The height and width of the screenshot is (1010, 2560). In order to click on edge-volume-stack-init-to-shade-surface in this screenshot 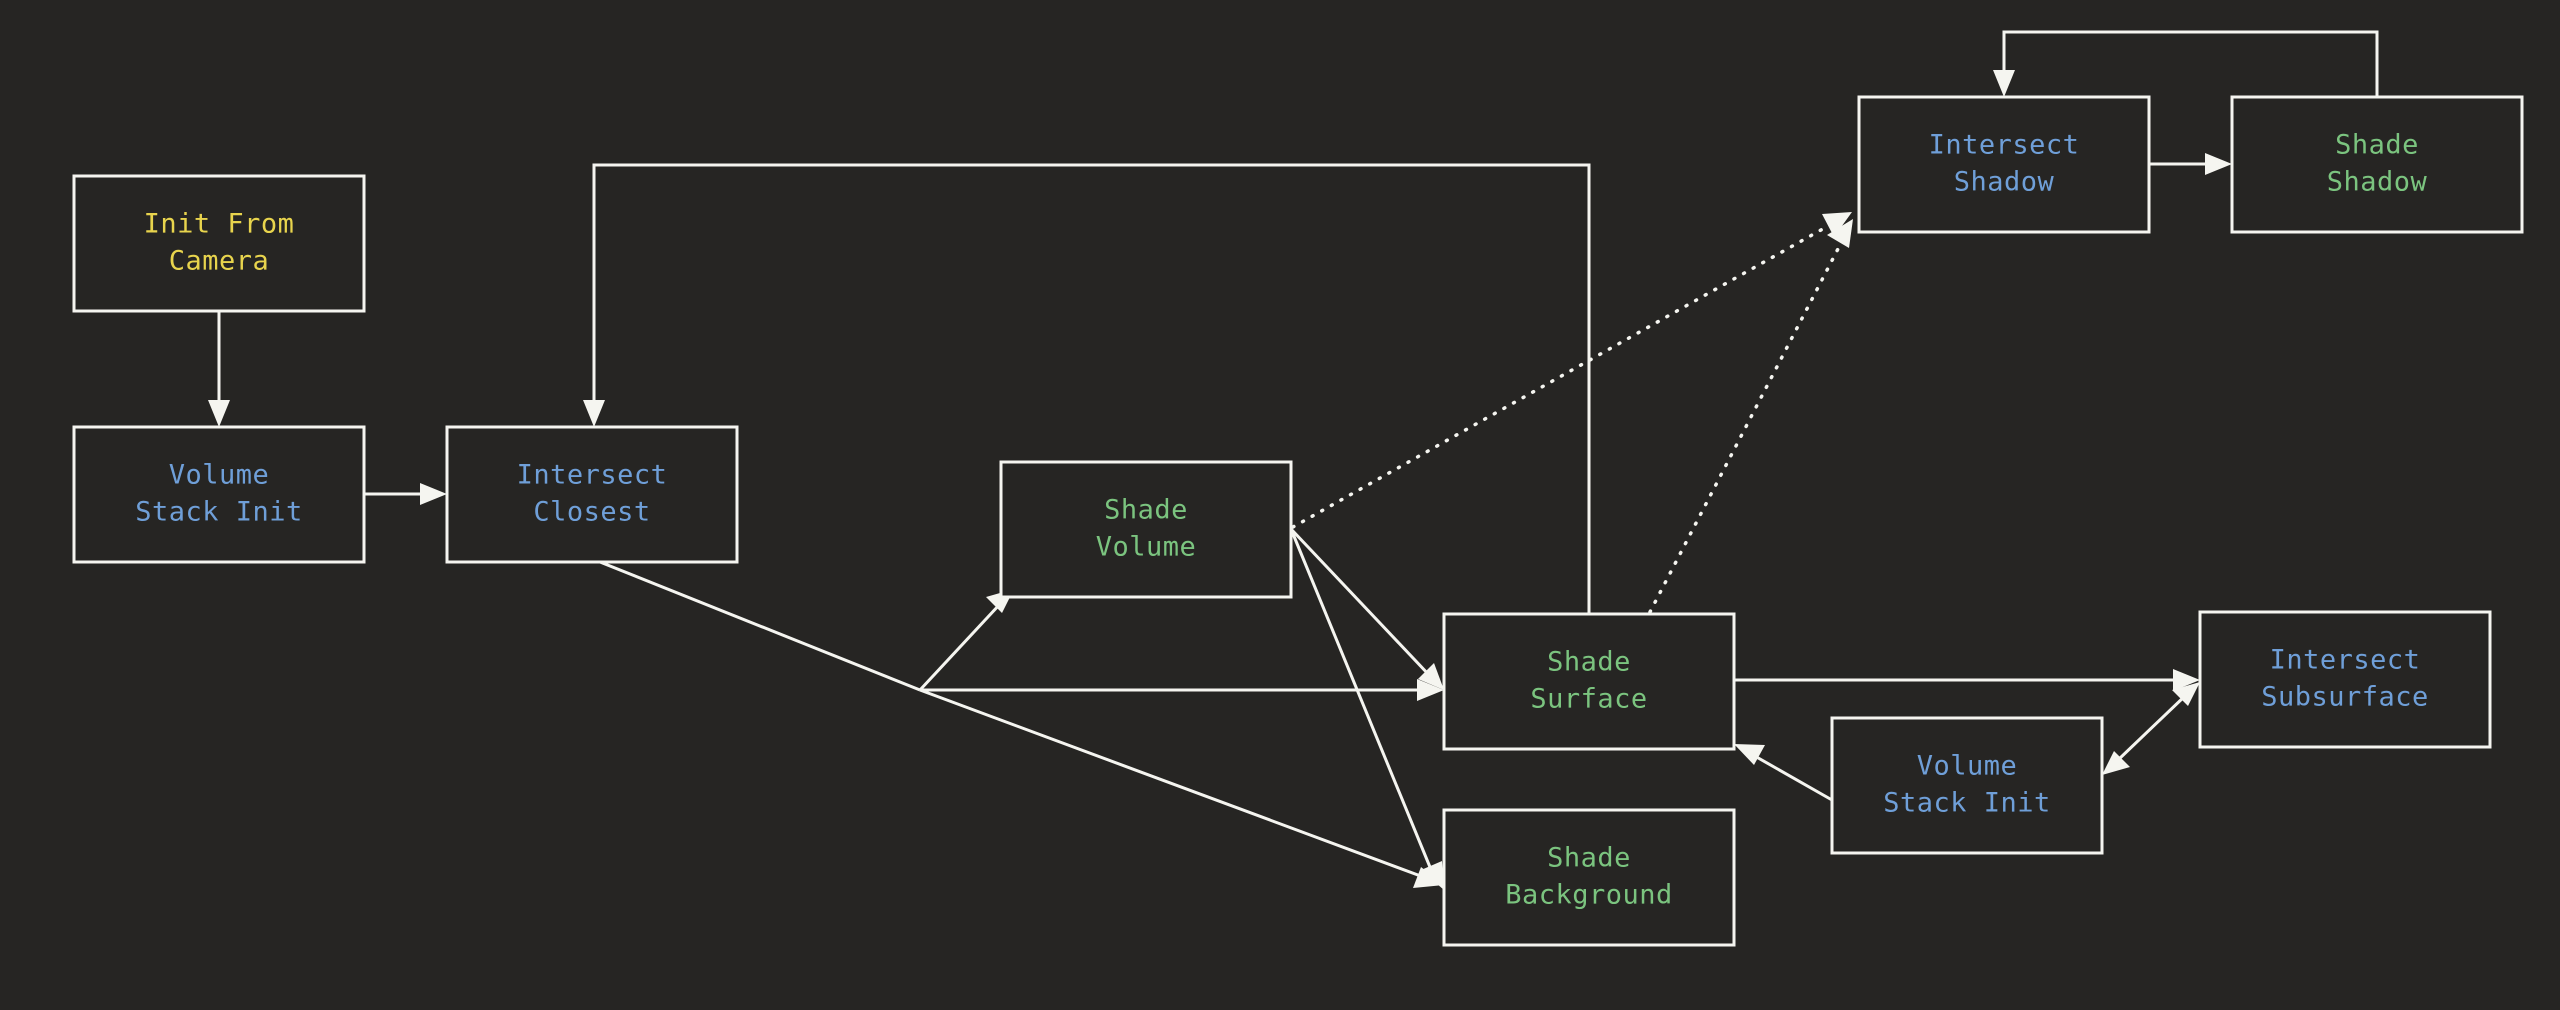, I will do `click(1783, 773)`.